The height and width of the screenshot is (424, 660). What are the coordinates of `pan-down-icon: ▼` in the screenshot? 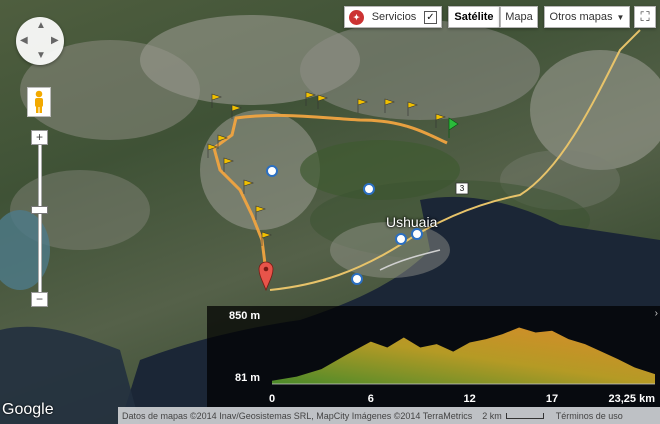 It's located at (41, 55).